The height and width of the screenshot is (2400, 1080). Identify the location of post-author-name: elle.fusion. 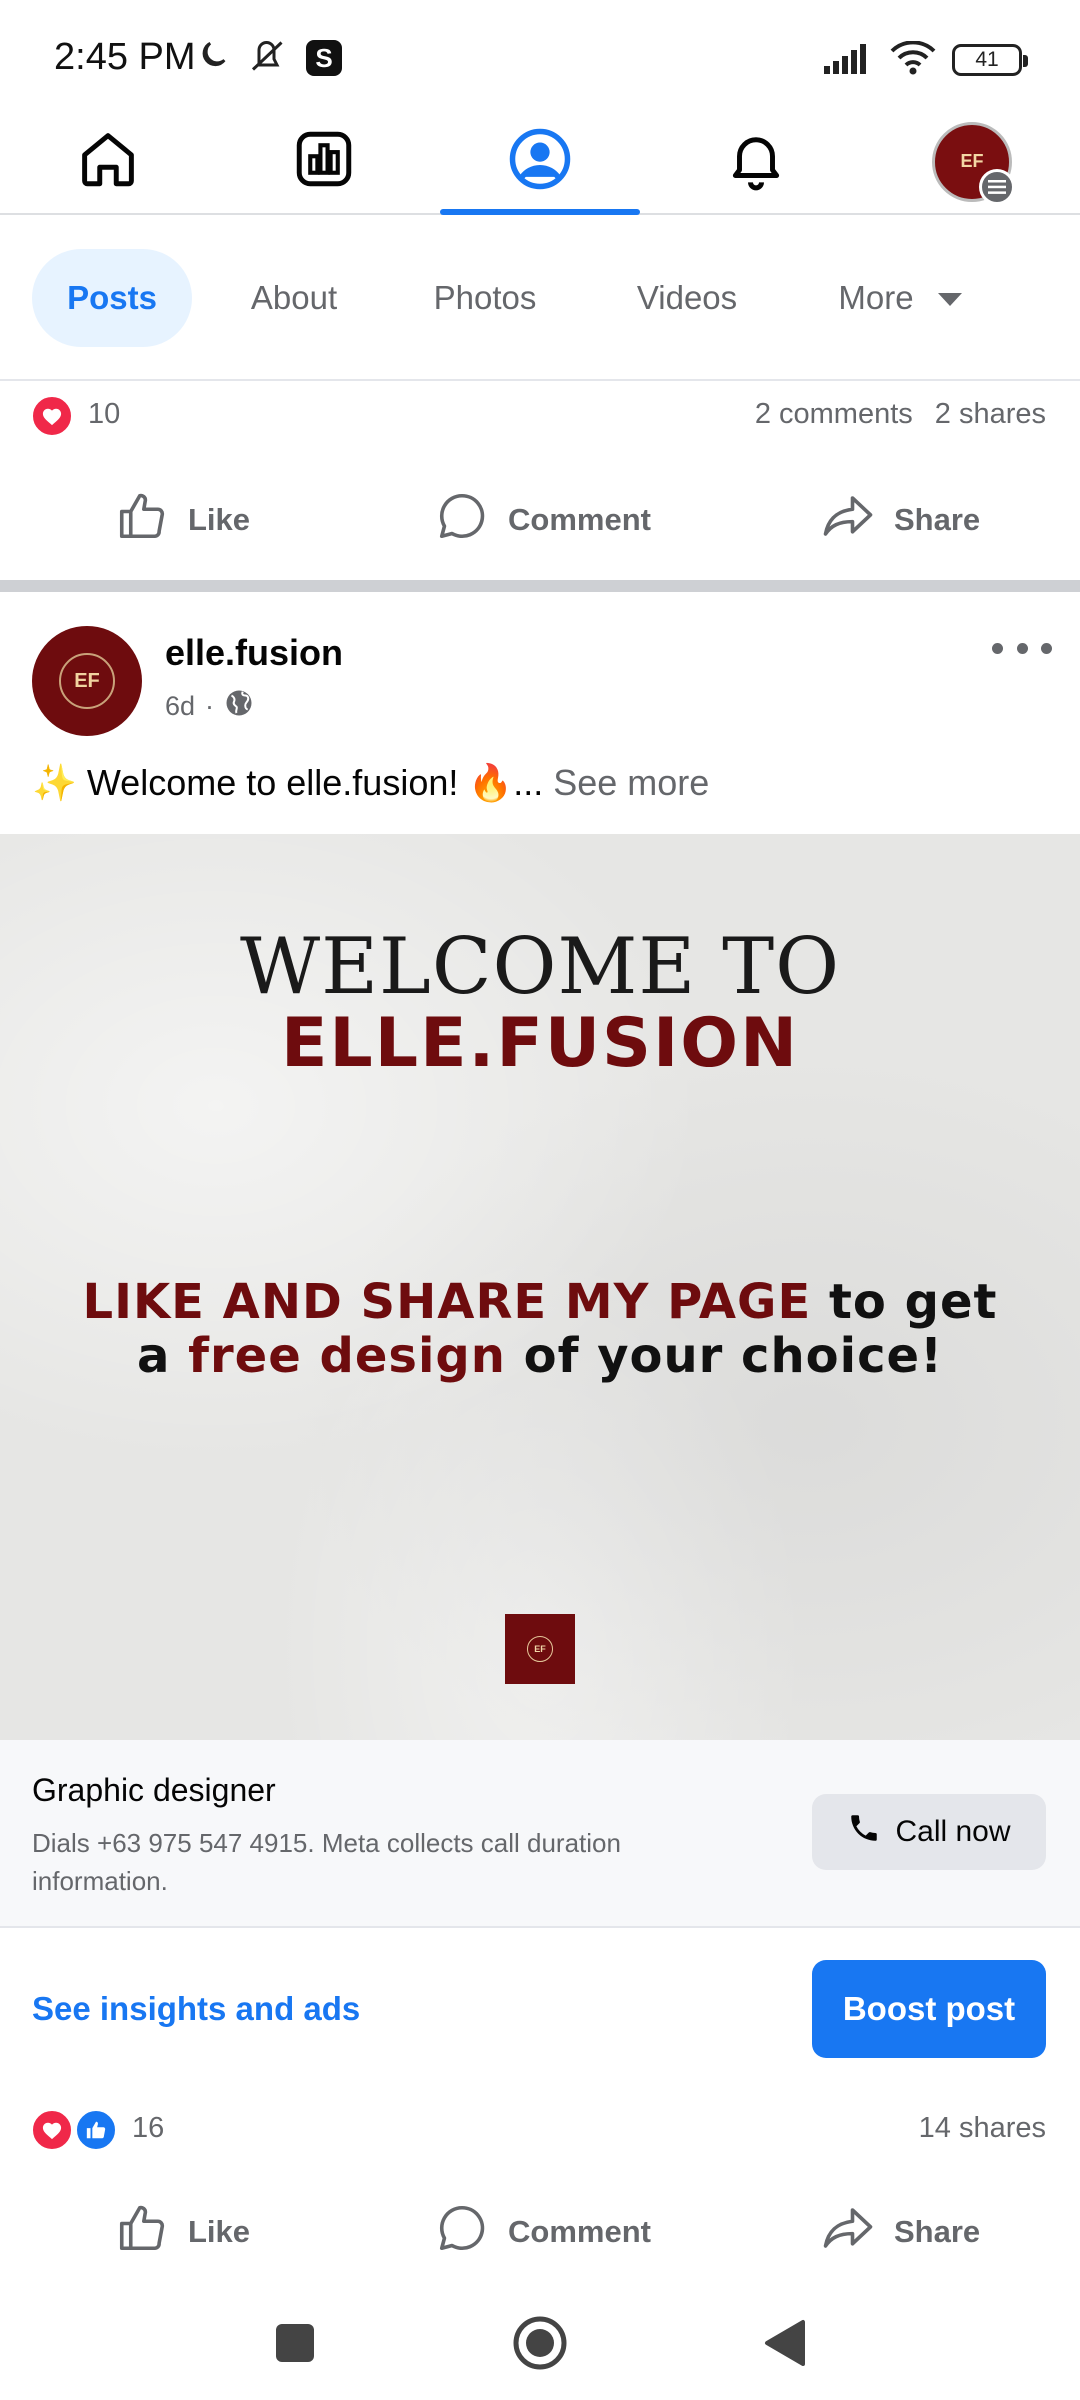
(254, 653).